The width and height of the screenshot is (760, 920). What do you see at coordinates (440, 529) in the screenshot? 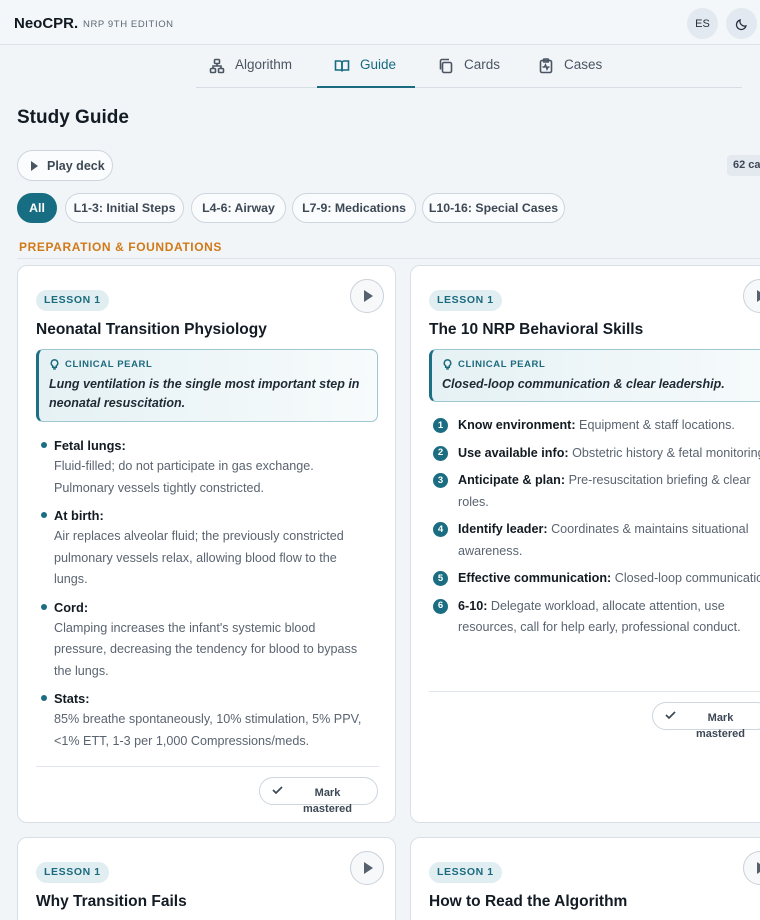
I see `step-number: 4` at bounding box center [440, 529].